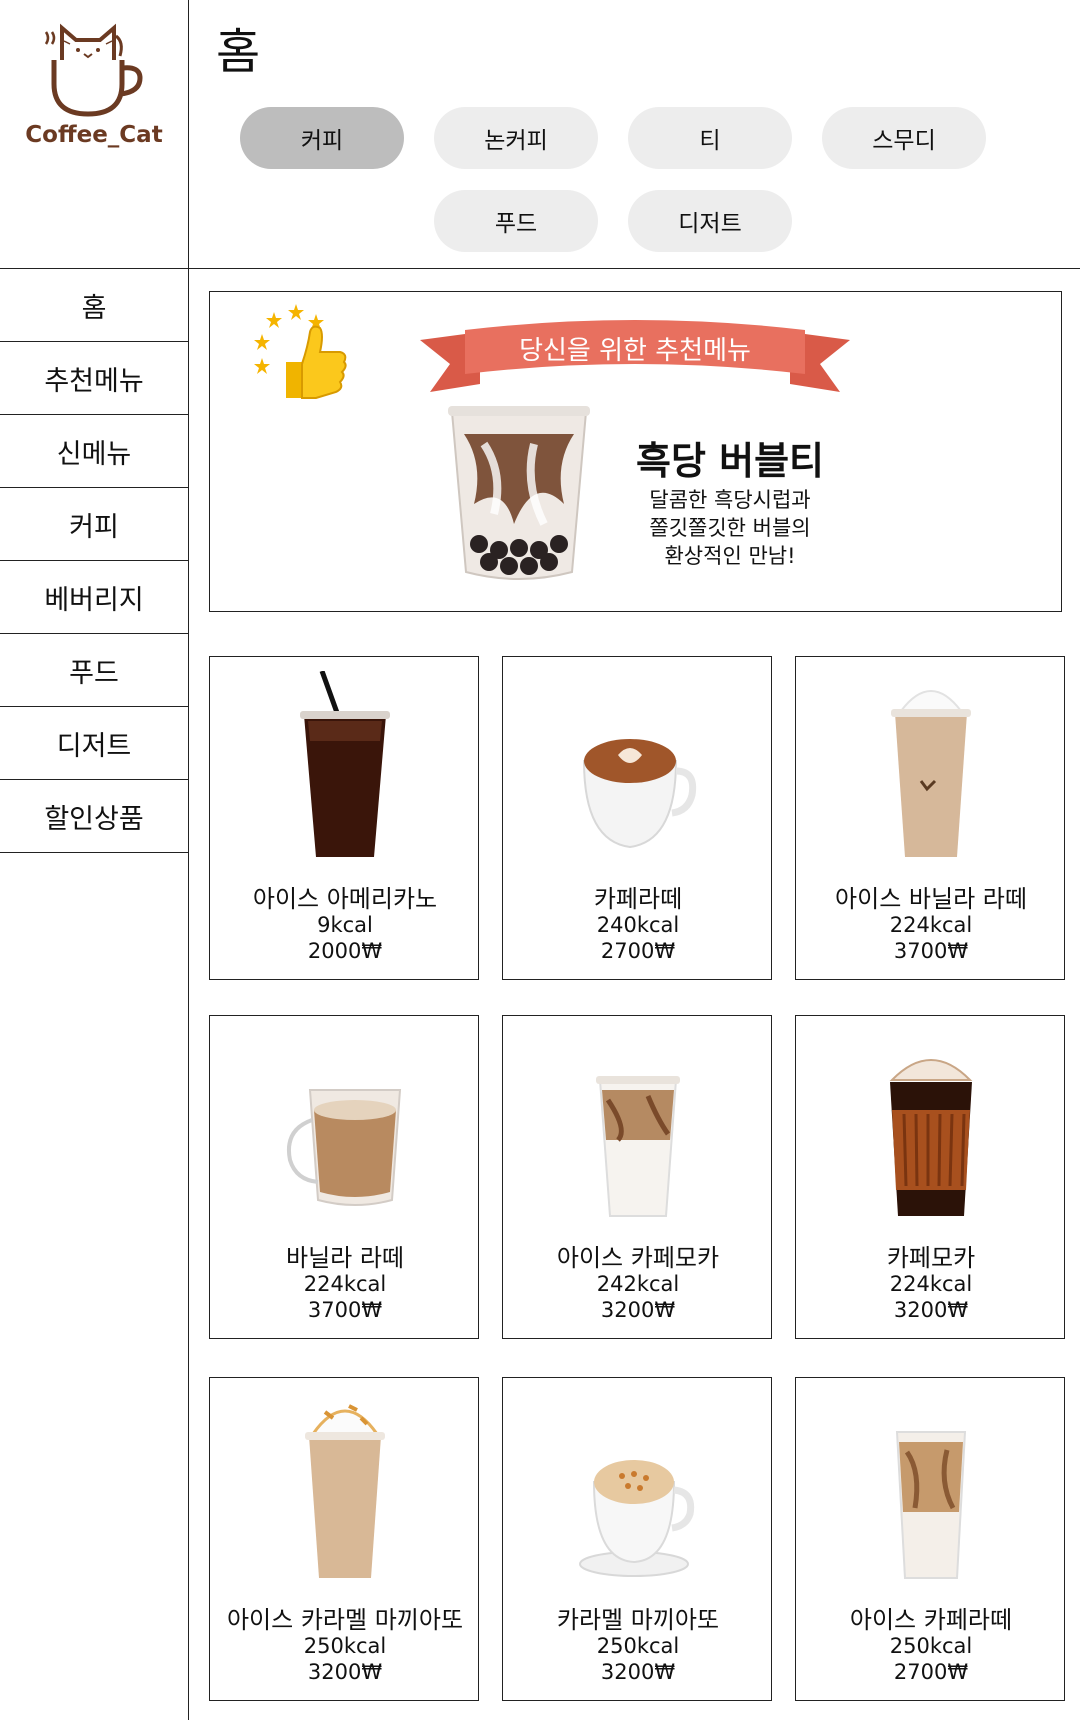 The width and height of the screenshot is (1080, 1720). What do you see at coordinates (94, 378) in the screenshot?
I see `sidebar-item-recommended: 추천메뉴` at bounding box center [94, 378].